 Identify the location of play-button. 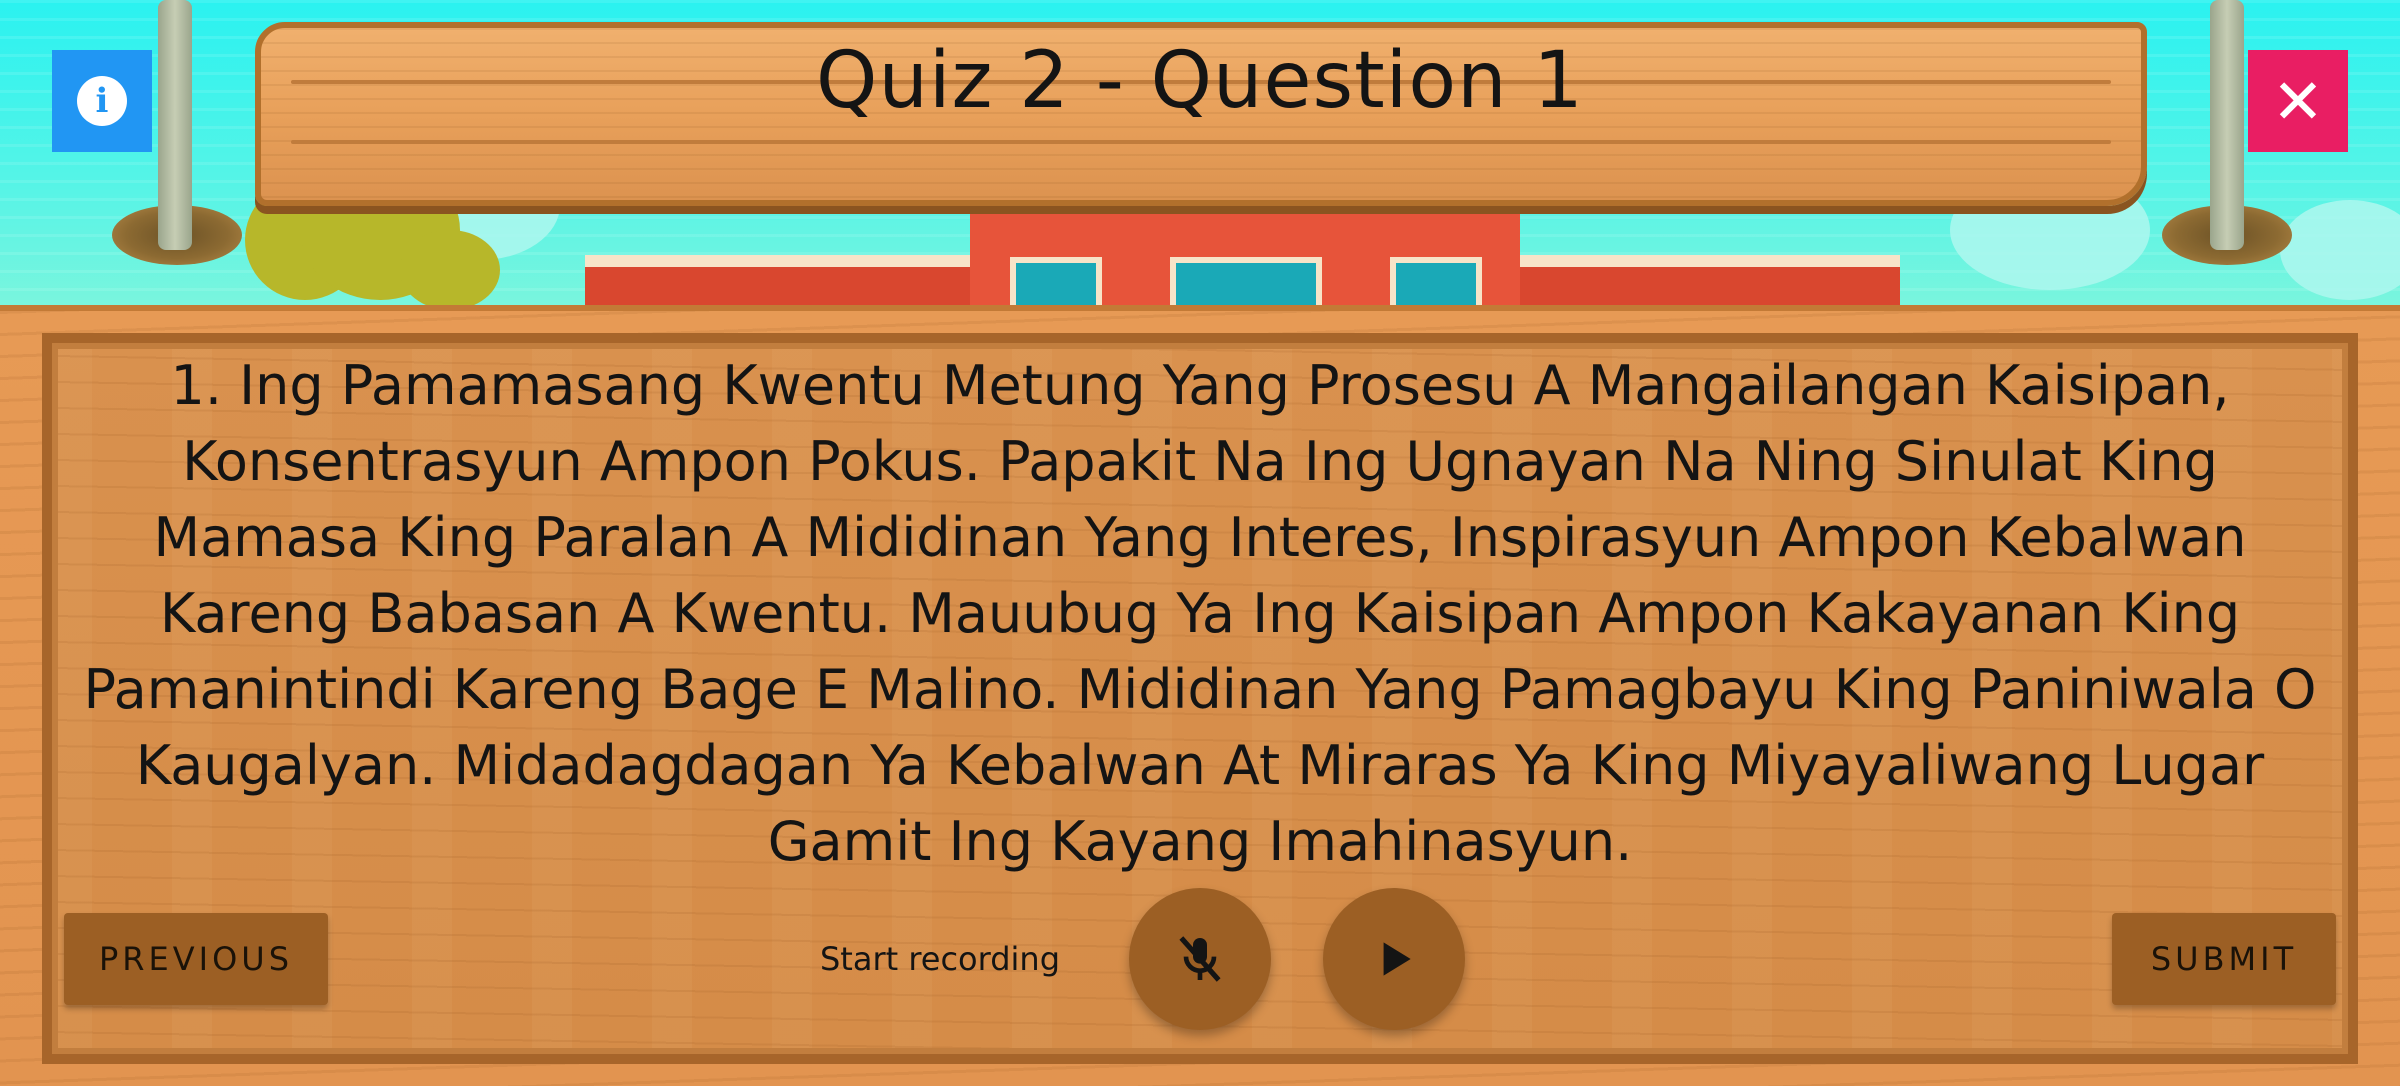
(1394, 959).